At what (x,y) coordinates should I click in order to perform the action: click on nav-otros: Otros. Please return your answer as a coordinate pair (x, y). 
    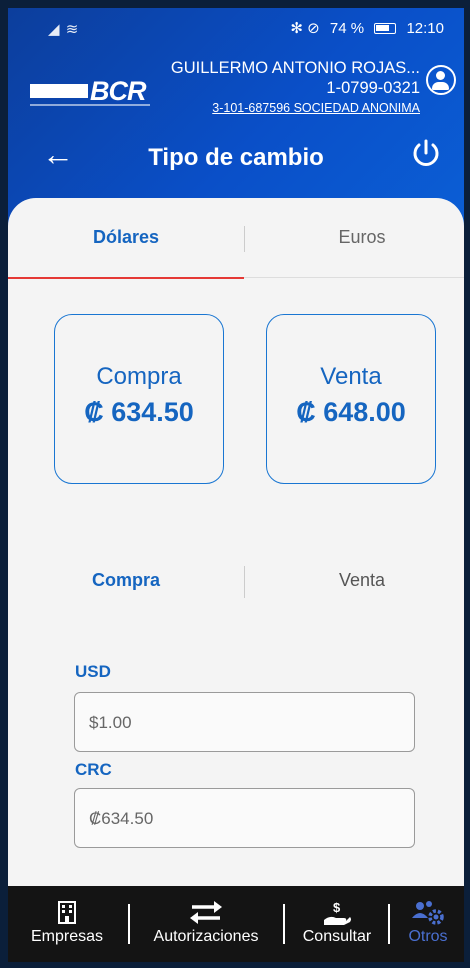
    Looking at the image, I should click on (428, 924).